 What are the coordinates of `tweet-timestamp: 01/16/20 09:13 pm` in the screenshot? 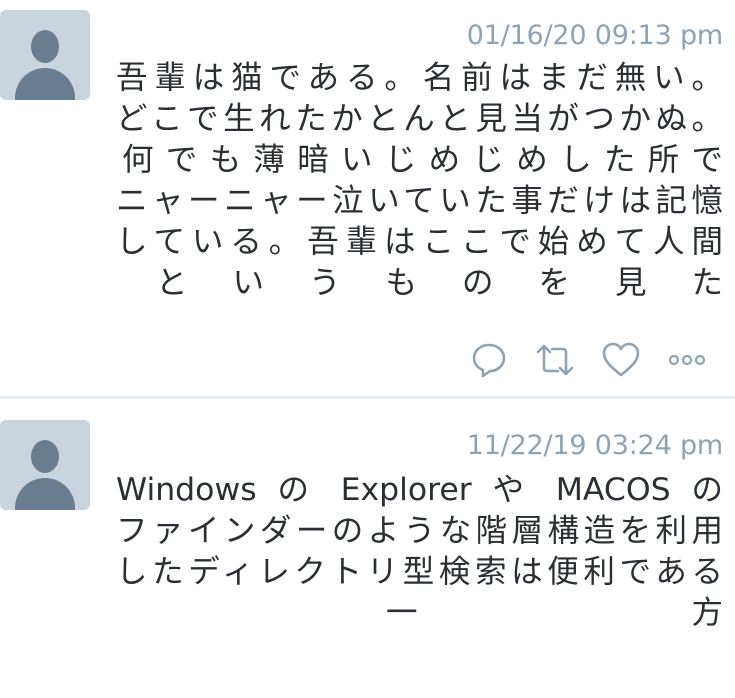 It's located at (595, 35).